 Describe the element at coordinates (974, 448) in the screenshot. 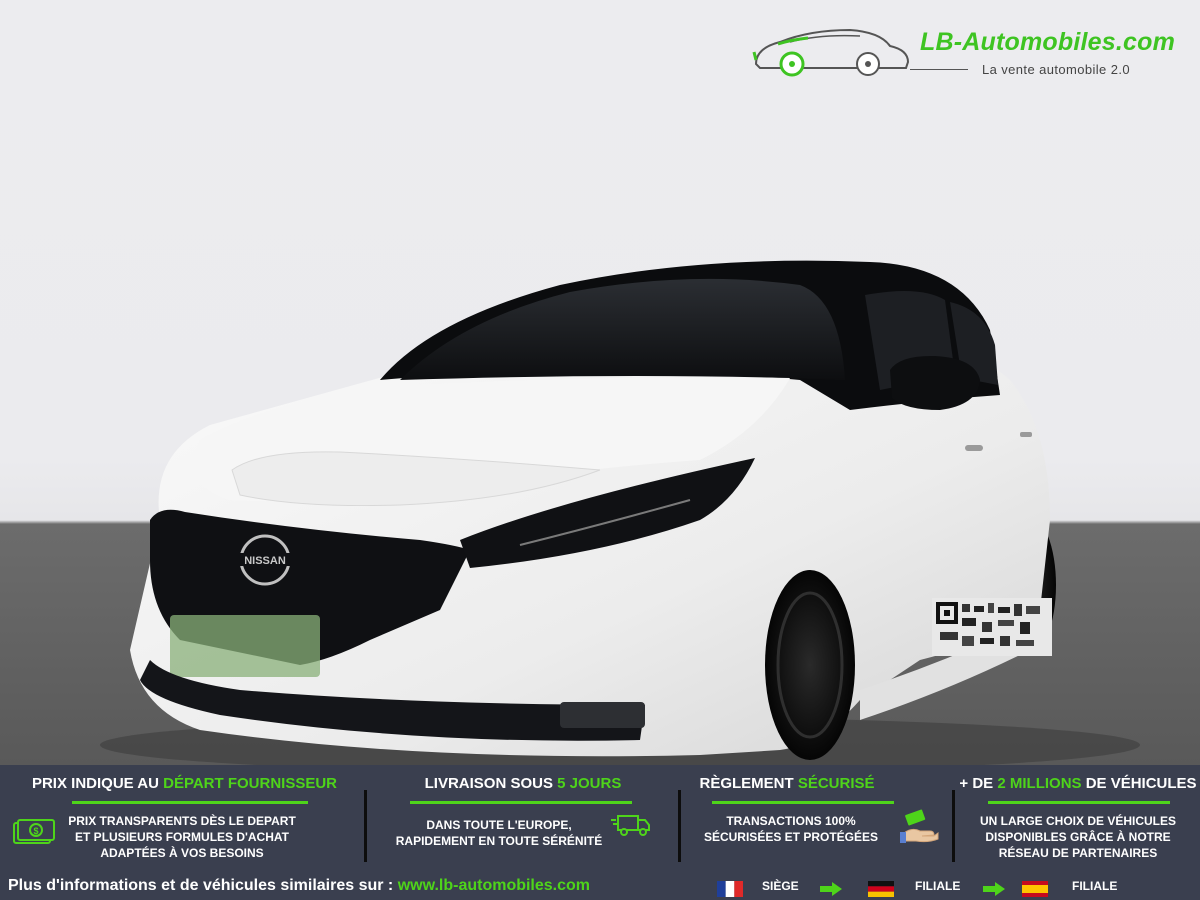

I see `door-handle-front` at that location.